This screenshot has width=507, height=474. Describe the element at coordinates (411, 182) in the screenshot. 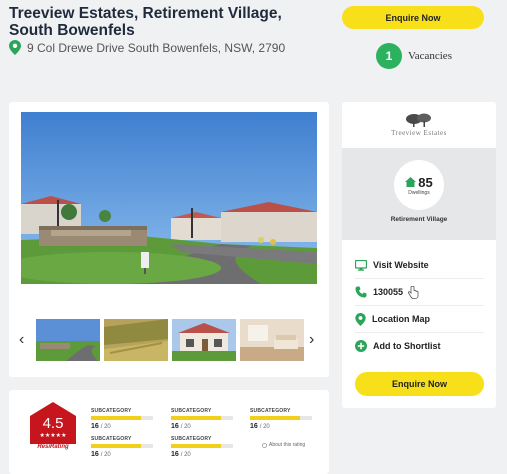

I see `house-icon` at that location.